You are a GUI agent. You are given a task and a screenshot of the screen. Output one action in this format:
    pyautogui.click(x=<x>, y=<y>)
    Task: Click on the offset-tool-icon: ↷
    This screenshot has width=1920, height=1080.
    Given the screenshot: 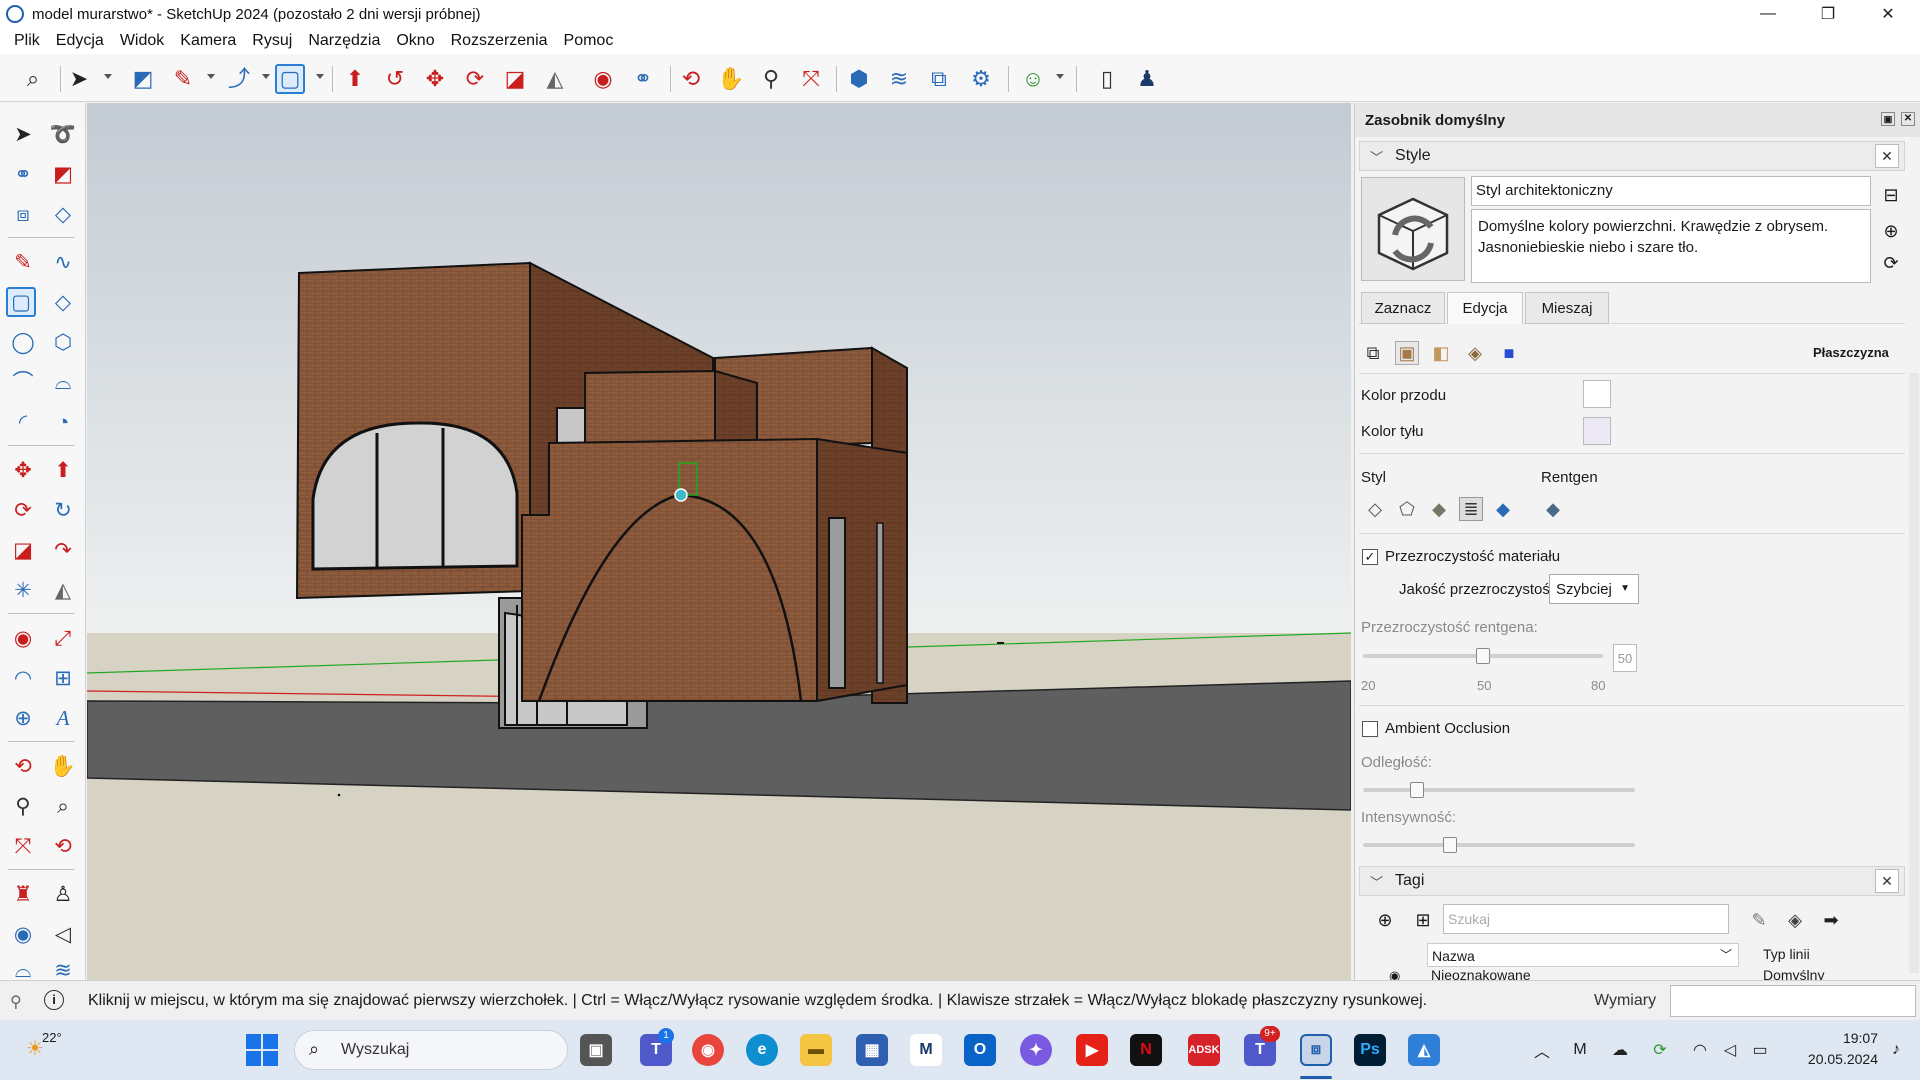 What is the action you would take?
    pyautogui.click(x=63, y=550)
    